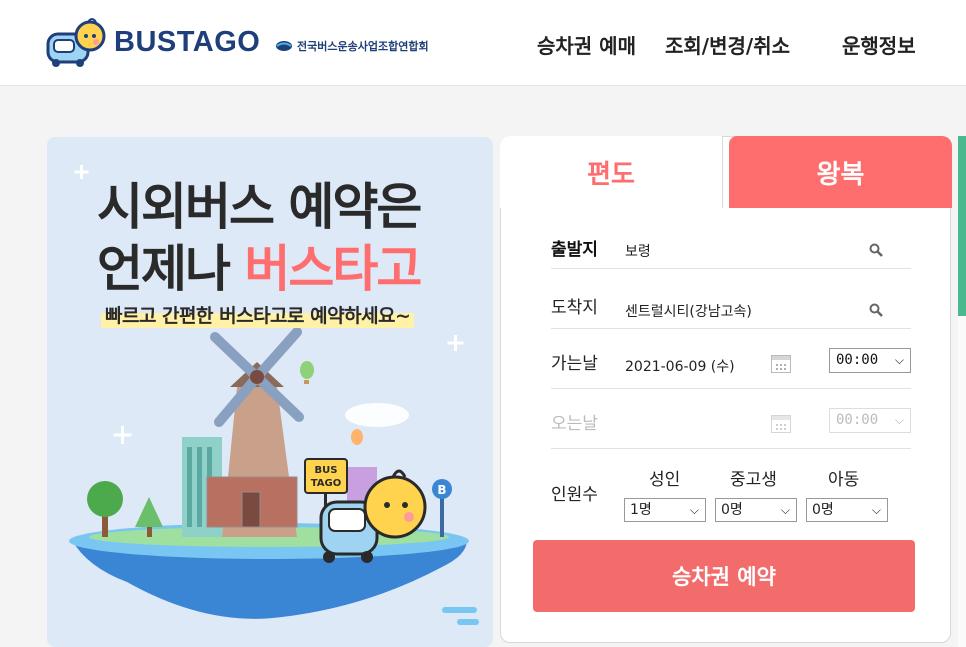  What do you see at coordinates (844, 480) in the screenshot?
I see `child-label: 아동` at bounding box center [844, 480].